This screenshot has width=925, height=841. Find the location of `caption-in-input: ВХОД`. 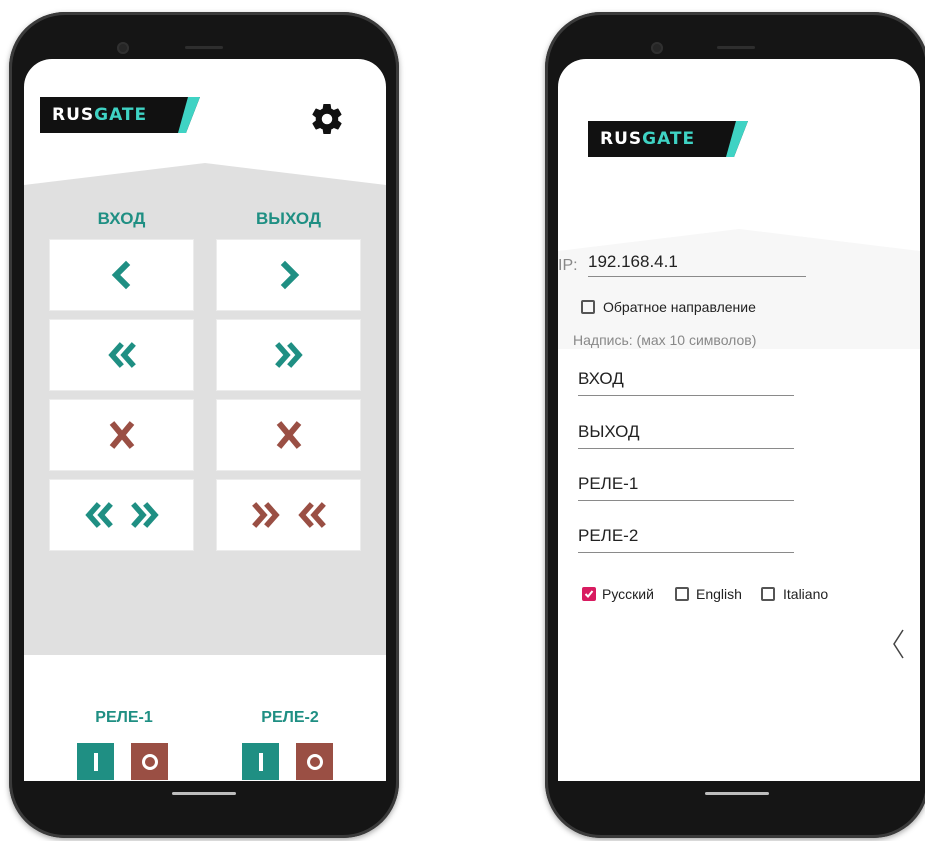

caption-in-input: ВХОД is located at coordinates (686, 382).